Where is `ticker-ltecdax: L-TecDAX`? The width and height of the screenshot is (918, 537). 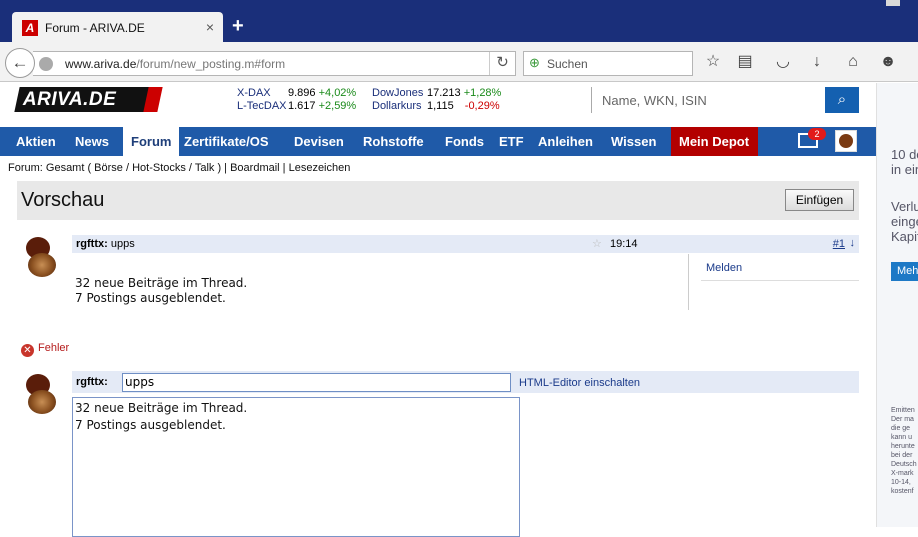 ticker-ltecdax: L-TecDAX is located at coordinates (262, 106).